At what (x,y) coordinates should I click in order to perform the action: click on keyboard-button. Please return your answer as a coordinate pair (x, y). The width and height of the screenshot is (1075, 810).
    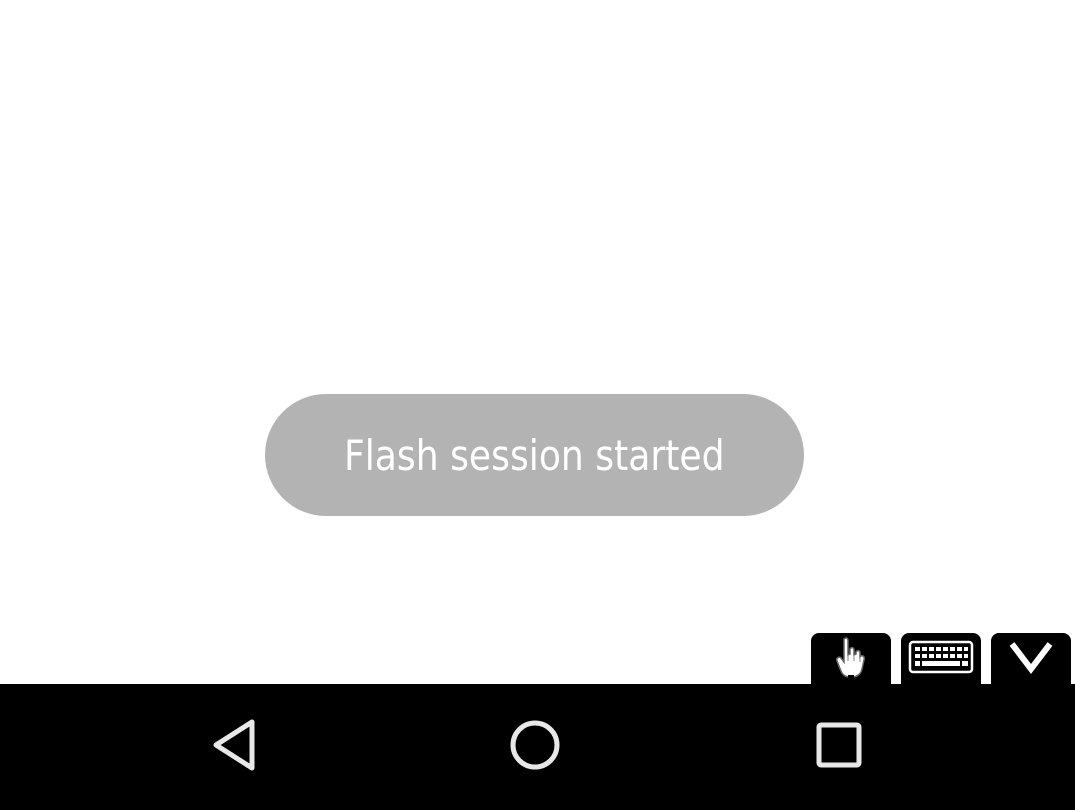
    Looking at the image, I should click on (941, 659).